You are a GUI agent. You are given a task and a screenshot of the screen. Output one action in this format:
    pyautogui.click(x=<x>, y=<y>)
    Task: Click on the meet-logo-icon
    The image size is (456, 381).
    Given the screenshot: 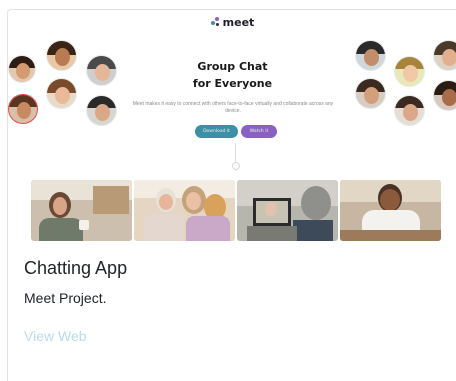 What is the action you would take?
    pyautogui.click(x=215, y=22)
    